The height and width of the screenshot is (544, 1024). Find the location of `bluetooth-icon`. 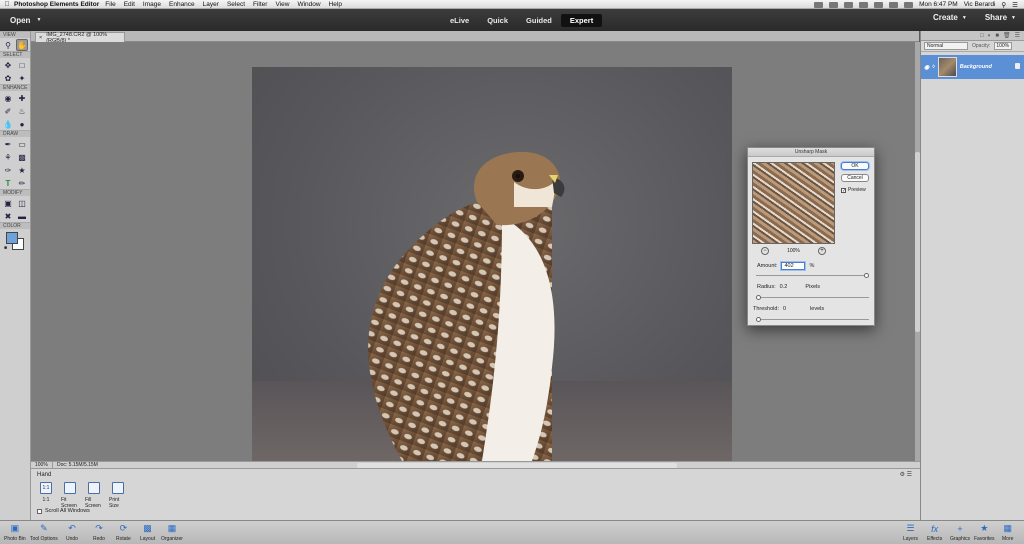

bluetooth-icon is located at coordinates (849, 4).